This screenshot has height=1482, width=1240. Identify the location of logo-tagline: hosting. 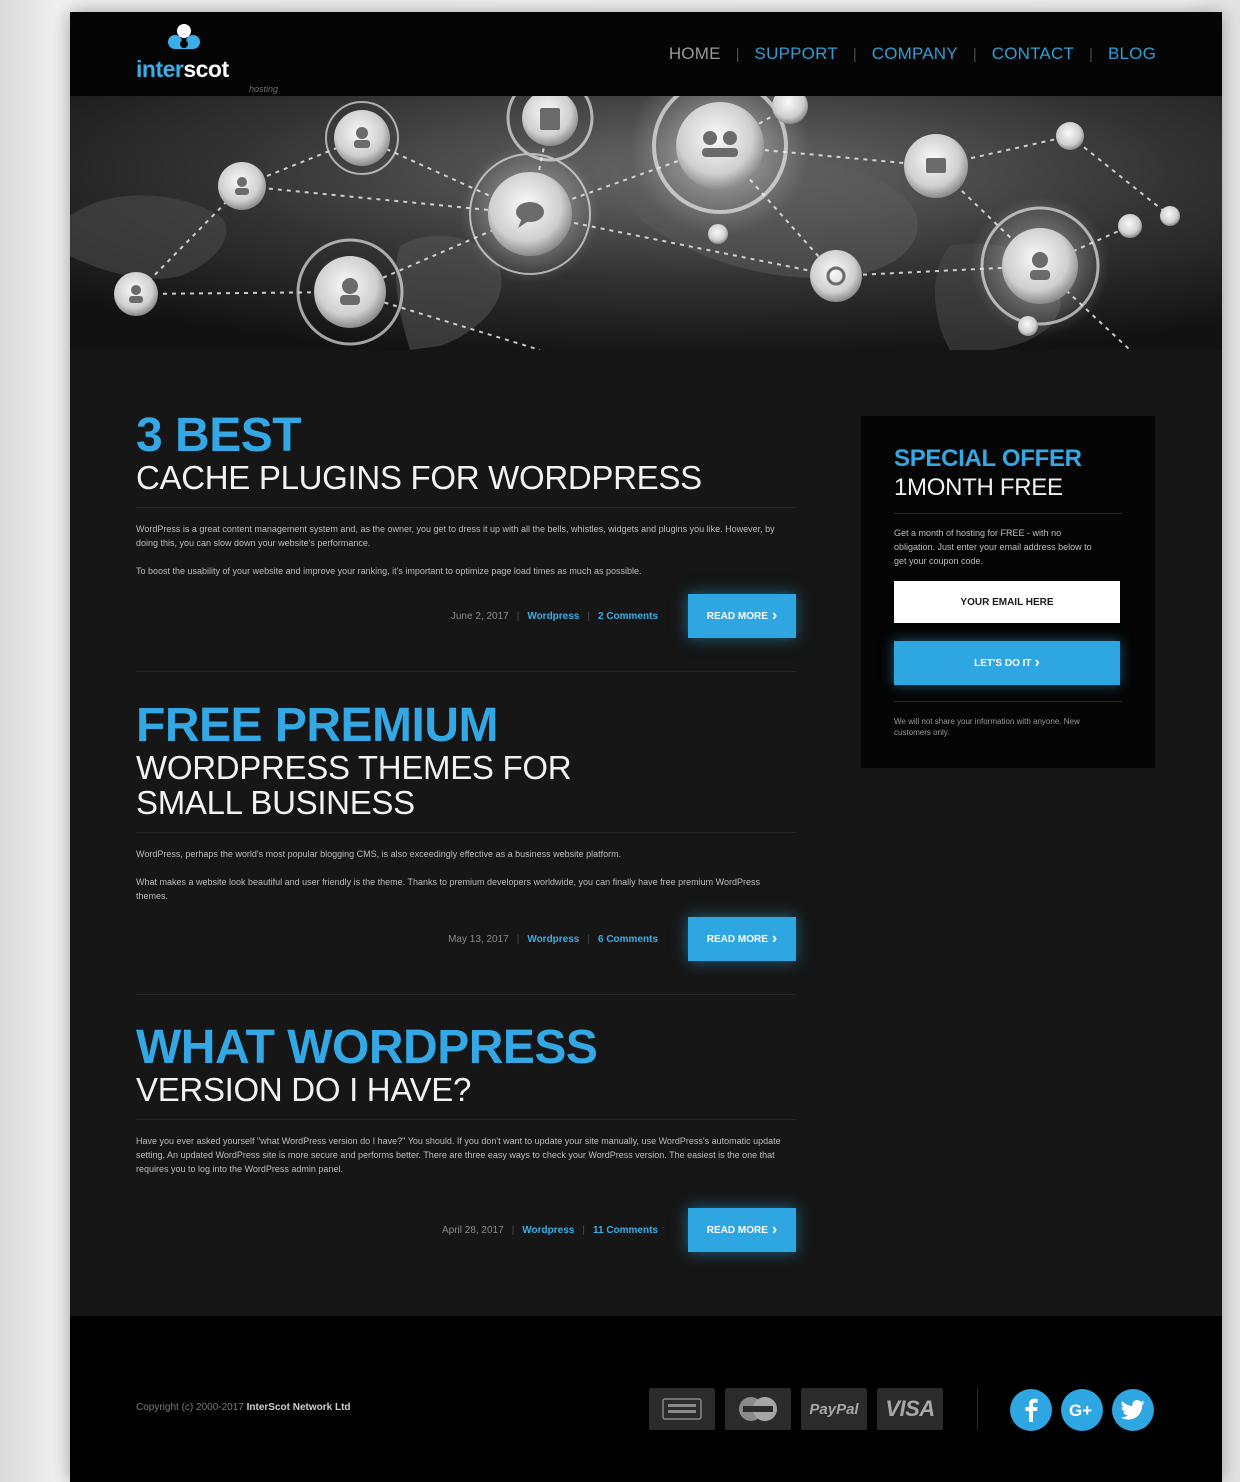
(264, 89).